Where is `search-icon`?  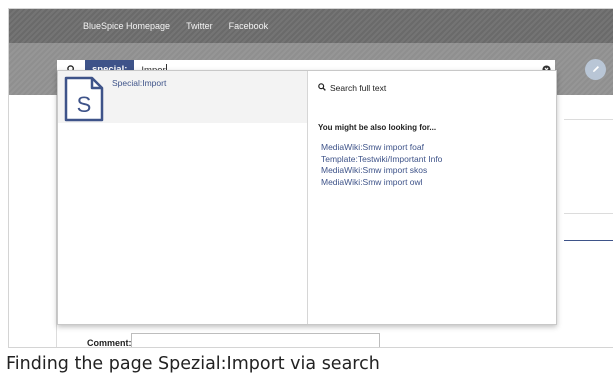
search-icon is located at coordinates (322, 88).